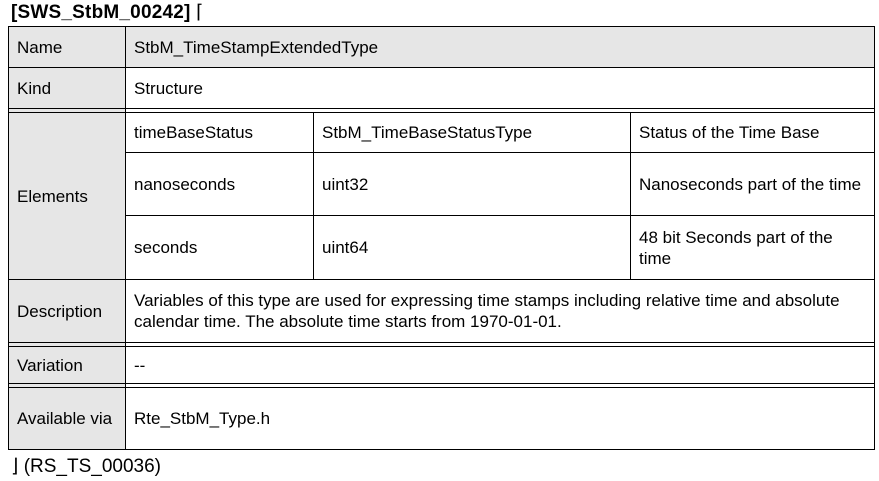  I want to click on name-value: StbM_TimeStampExtendedType, so click(500, 47).